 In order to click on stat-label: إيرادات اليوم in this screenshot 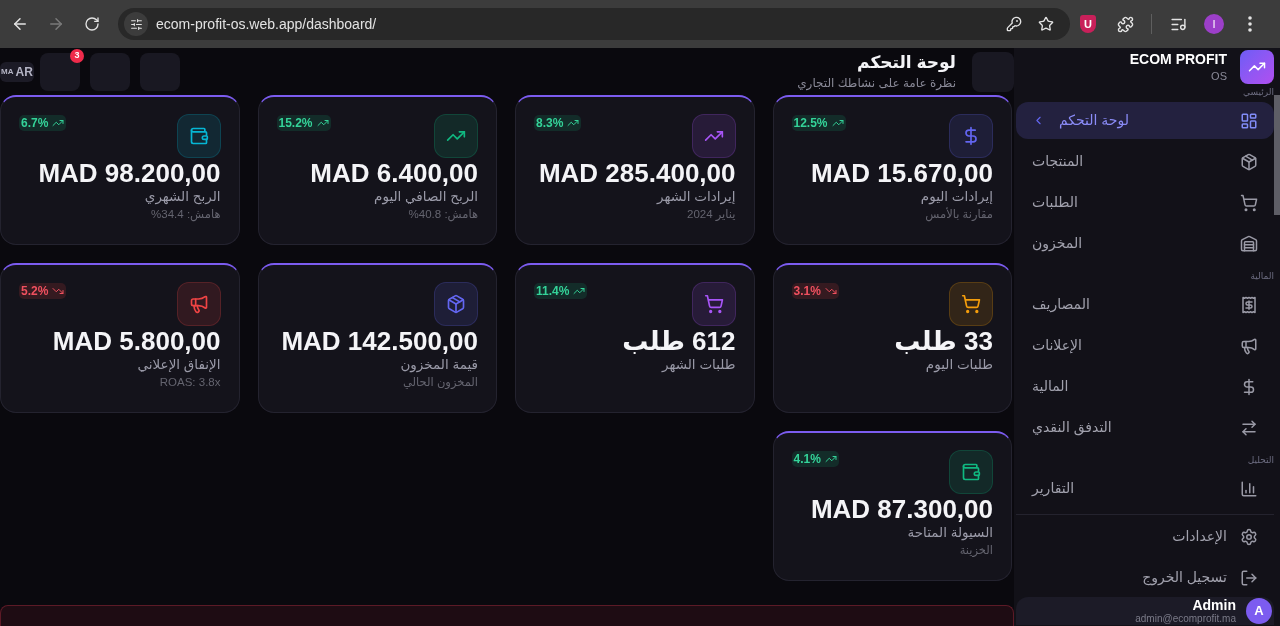, I will do `click(956, 197)`.